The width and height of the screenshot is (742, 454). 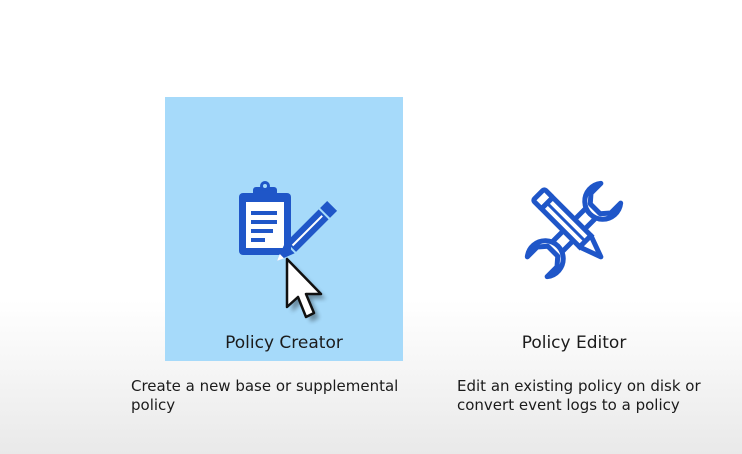 What do you see at coordinates (284, 343) in the screenshot?
I see `policy-creator-label: Policy Creator` at bounding box center [284, 343].